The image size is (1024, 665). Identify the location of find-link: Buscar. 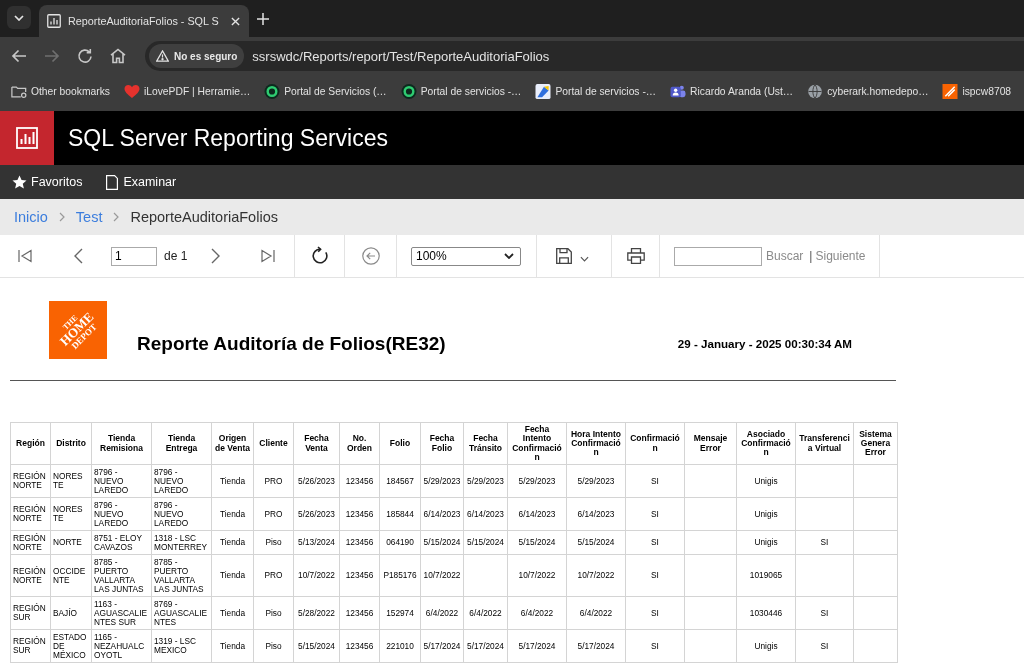
(785, 256).